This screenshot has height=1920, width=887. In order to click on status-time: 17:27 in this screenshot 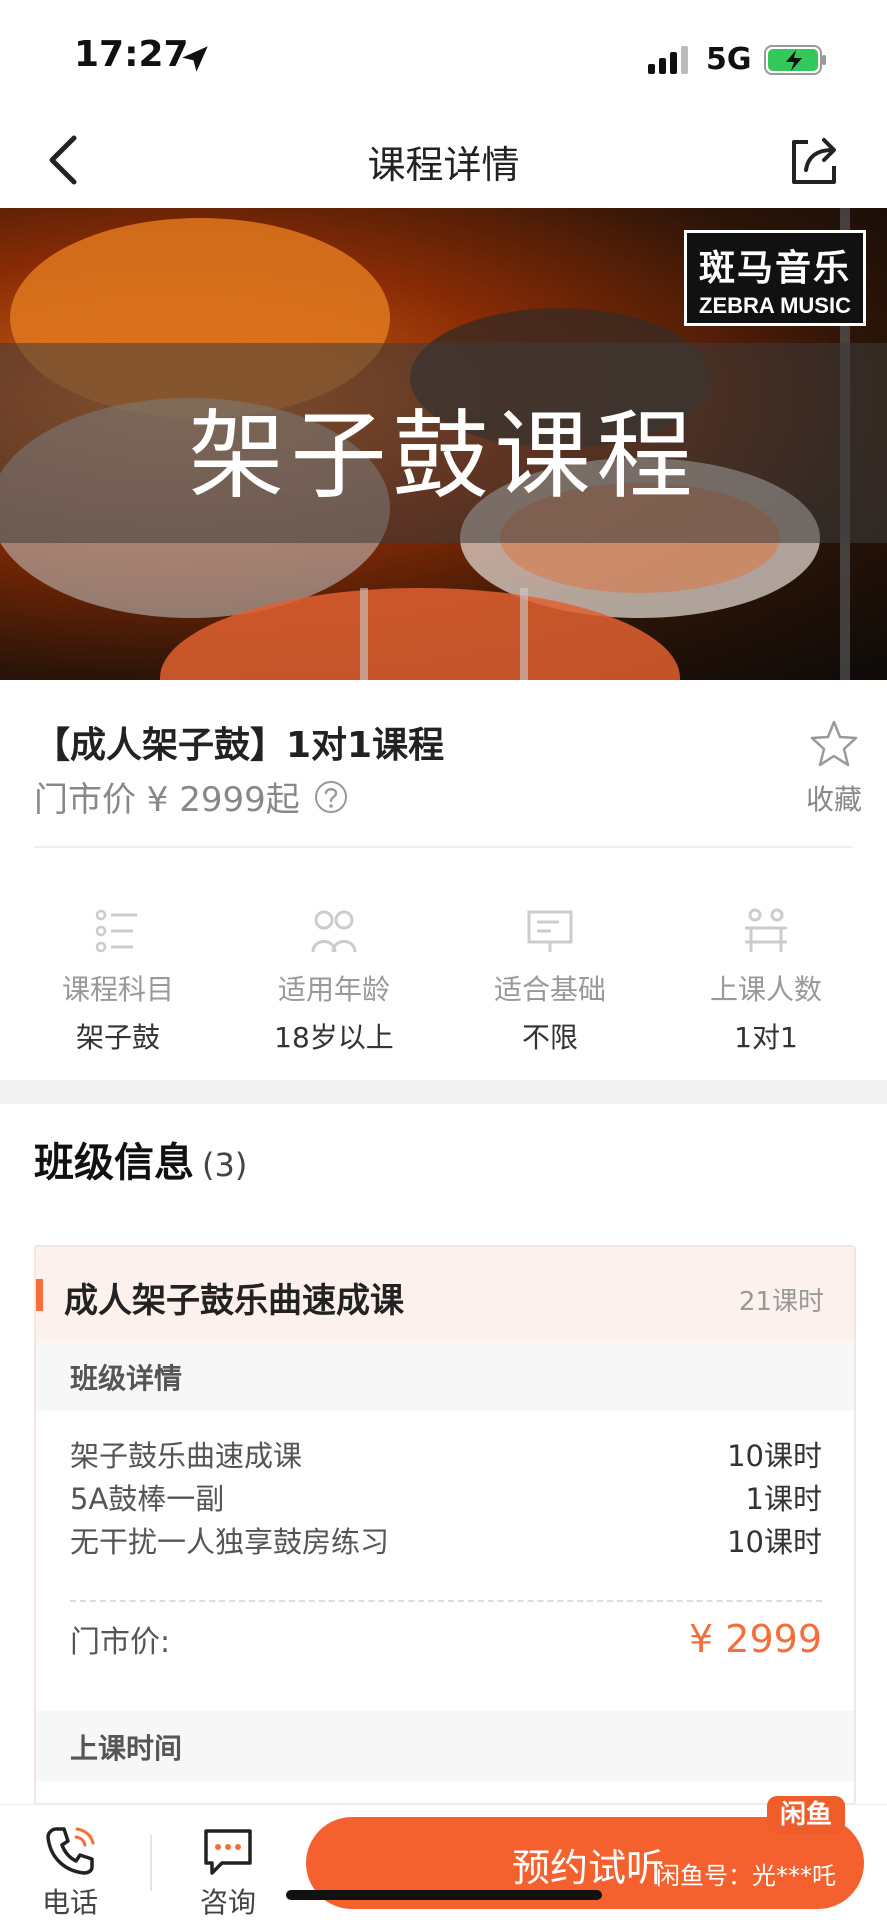, I will do `click(131, 54)`.